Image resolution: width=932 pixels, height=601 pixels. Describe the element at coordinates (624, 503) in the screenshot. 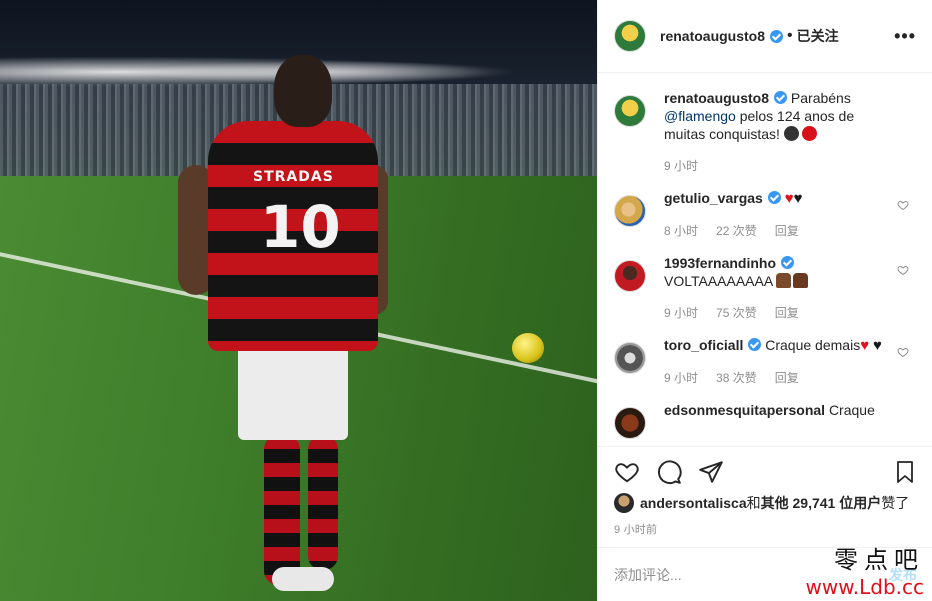

I see `liker-avatar` at that location.